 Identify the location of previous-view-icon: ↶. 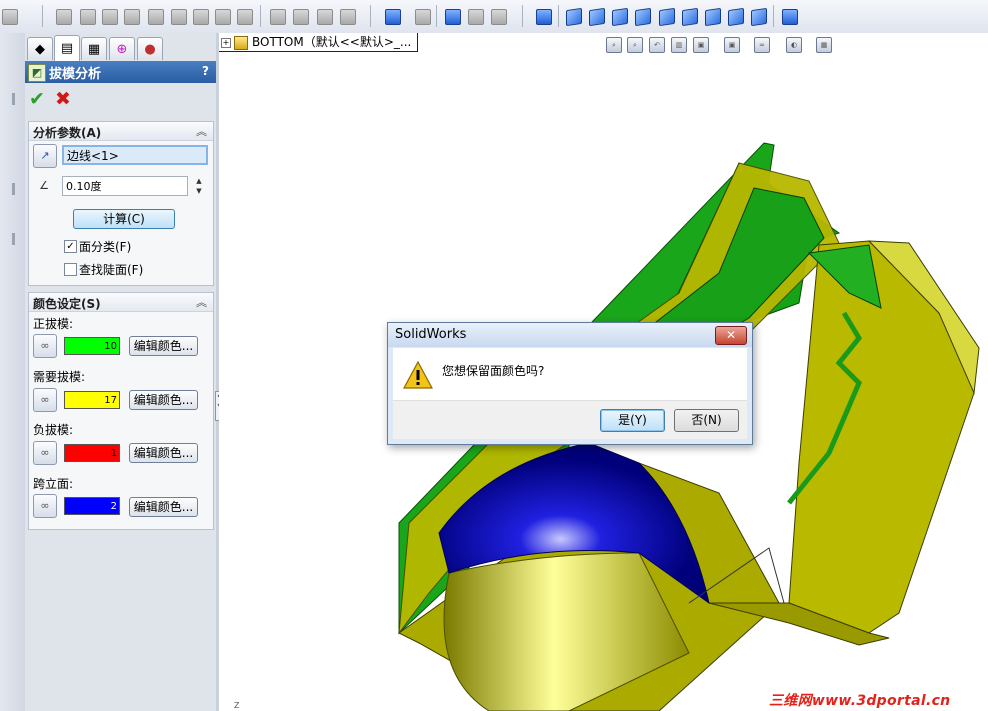
(657, 45).